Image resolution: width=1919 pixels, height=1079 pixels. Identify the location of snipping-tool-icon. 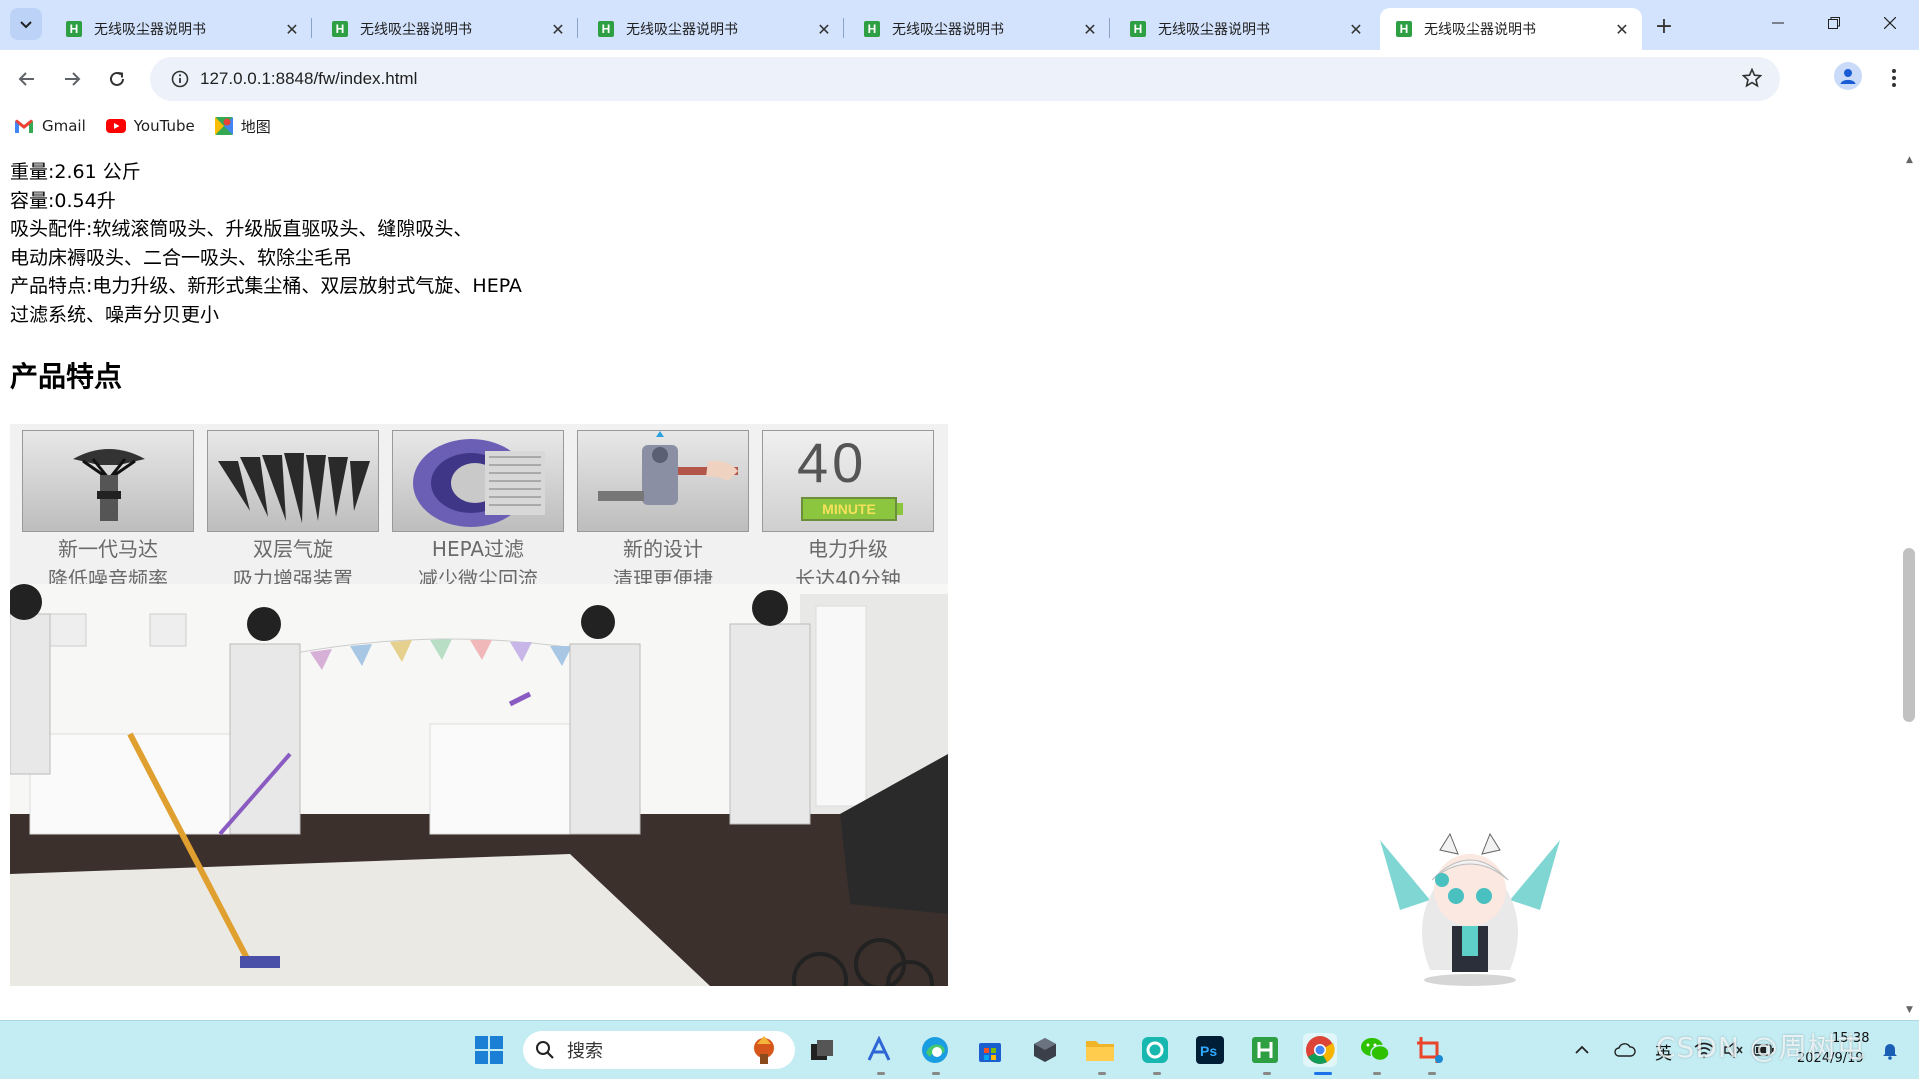
(1430, 1050).